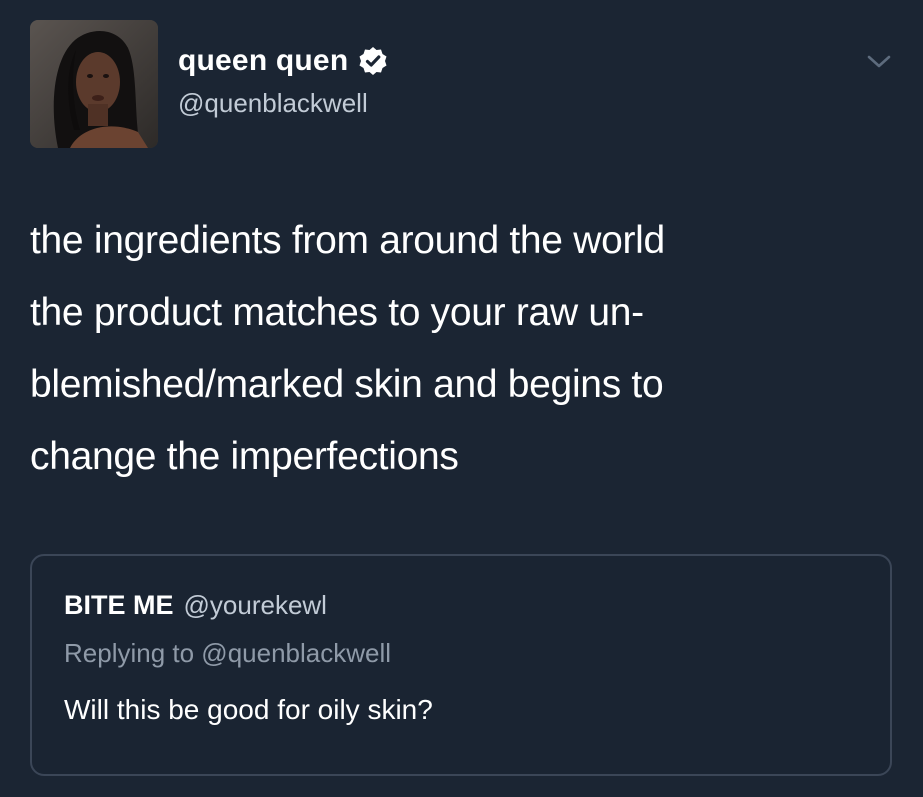 Image resolution: width=923 pixels, height=797 pixels. Describe the element at coordinates (255, 605) in the screenshot. I see `quoted-handle: @yourekewl` at that location.